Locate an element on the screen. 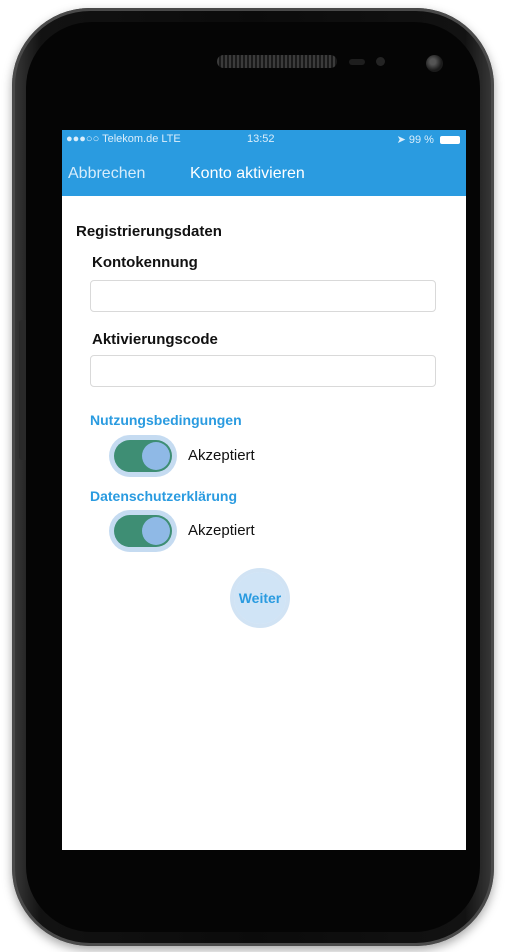 The width and height of the screenshot is (506, 952). privacy-toggle is located at coordinates (143, 531).